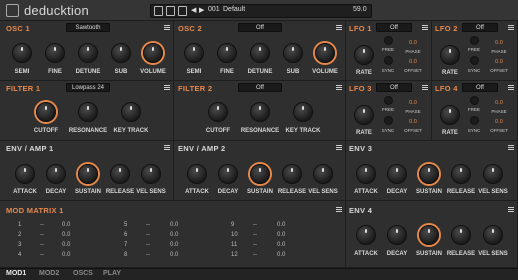 This screenshot has width=518, height=280. What do you see at coordinates (499, 62) in the screenshot?
I see `lfo2-offset-value: 0.0` at bounding box center [499, 62].